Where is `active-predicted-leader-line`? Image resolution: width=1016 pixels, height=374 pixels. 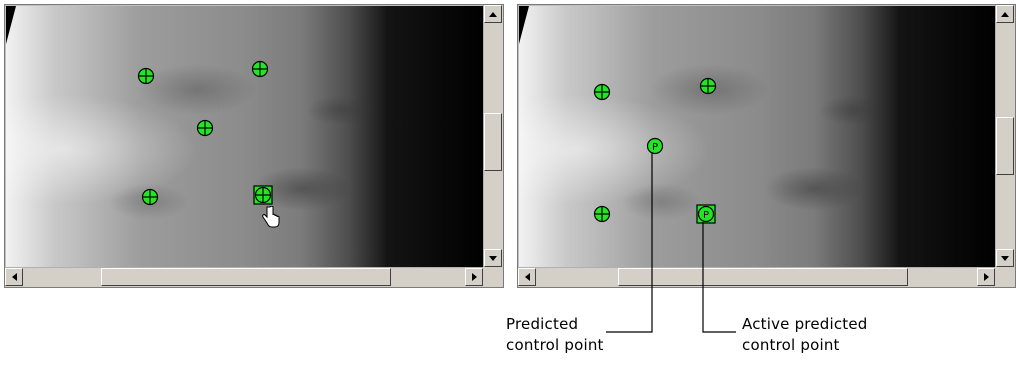 active-predicted-leader-line is located at coordinates (719, 277).